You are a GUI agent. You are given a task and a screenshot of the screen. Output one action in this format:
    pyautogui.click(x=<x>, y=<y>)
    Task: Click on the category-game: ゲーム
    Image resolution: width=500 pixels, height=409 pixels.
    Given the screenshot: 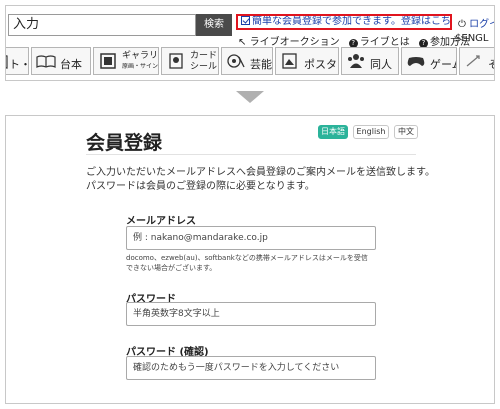 What is the action you would take?
    pyautogui.click(x=429, y=61)
    